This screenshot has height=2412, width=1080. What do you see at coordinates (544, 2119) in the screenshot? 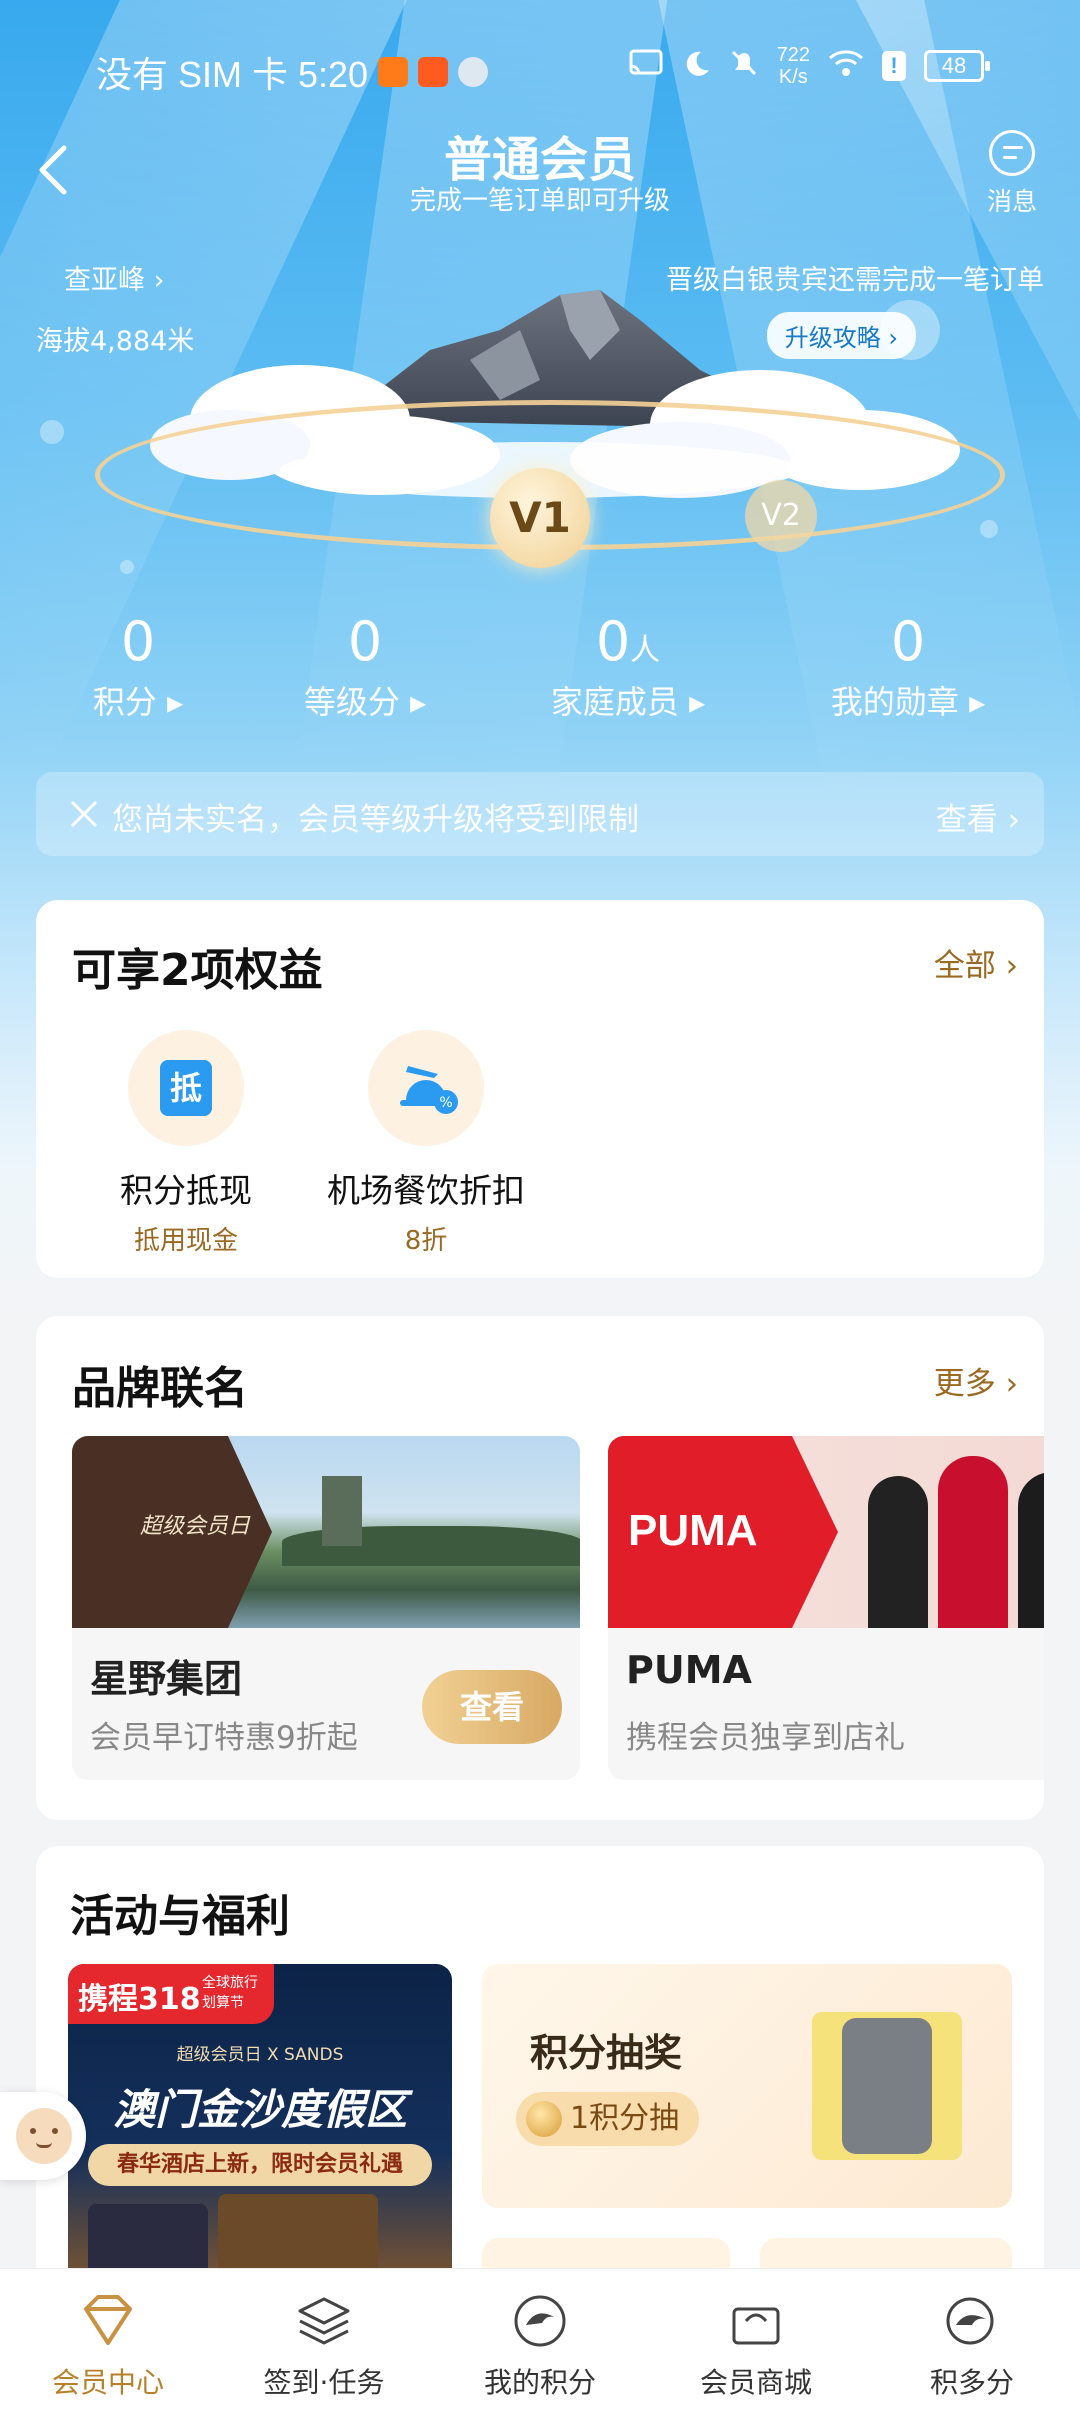
I see `coin-icon` at bounding box center [544, 2119].